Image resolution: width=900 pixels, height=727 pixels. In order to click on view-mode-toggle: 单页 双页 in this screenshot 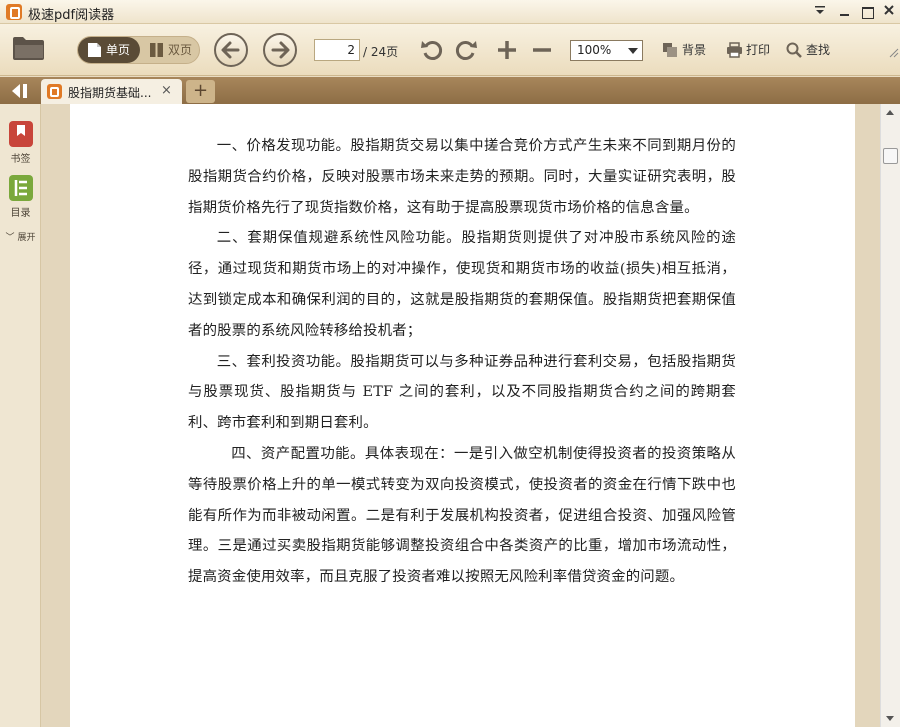, I will do `click(138, 50)`.